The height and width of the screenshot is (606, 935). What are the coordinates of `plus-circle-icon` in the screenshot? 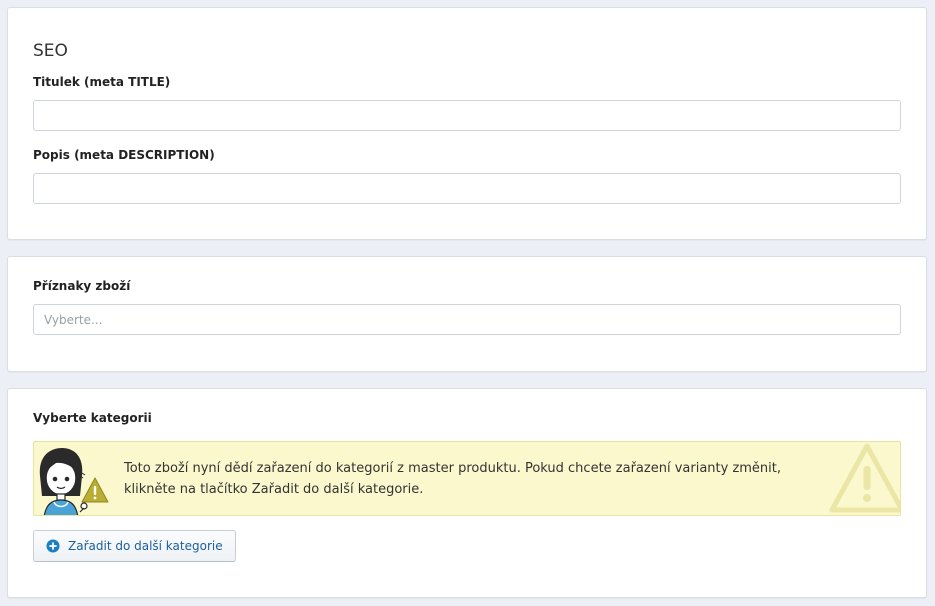 It's located at (53, 546).